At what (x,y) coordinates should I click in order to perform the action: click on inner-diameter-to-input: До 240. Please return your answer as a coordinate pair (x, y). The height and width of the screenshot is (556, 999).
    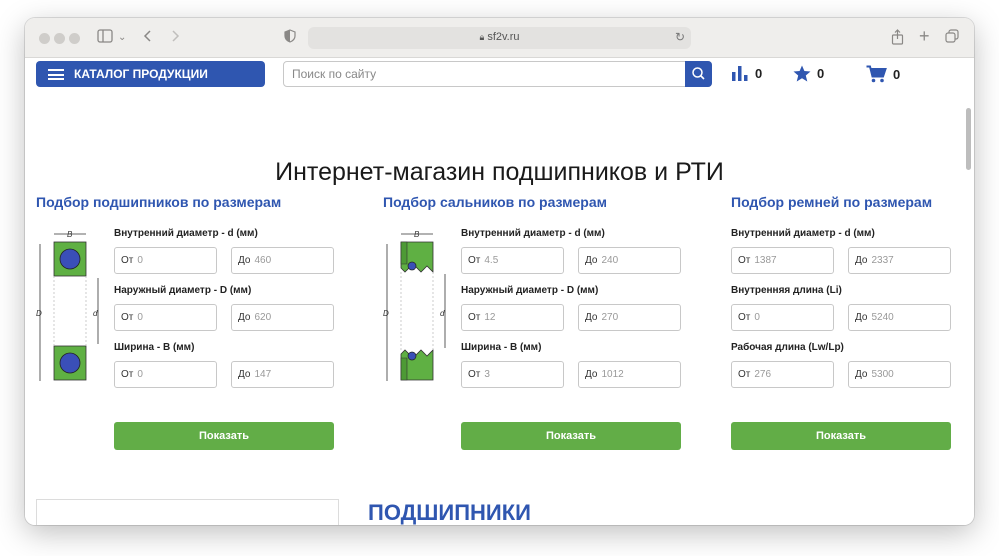
    Looking at the image, I should click on (629, 260).